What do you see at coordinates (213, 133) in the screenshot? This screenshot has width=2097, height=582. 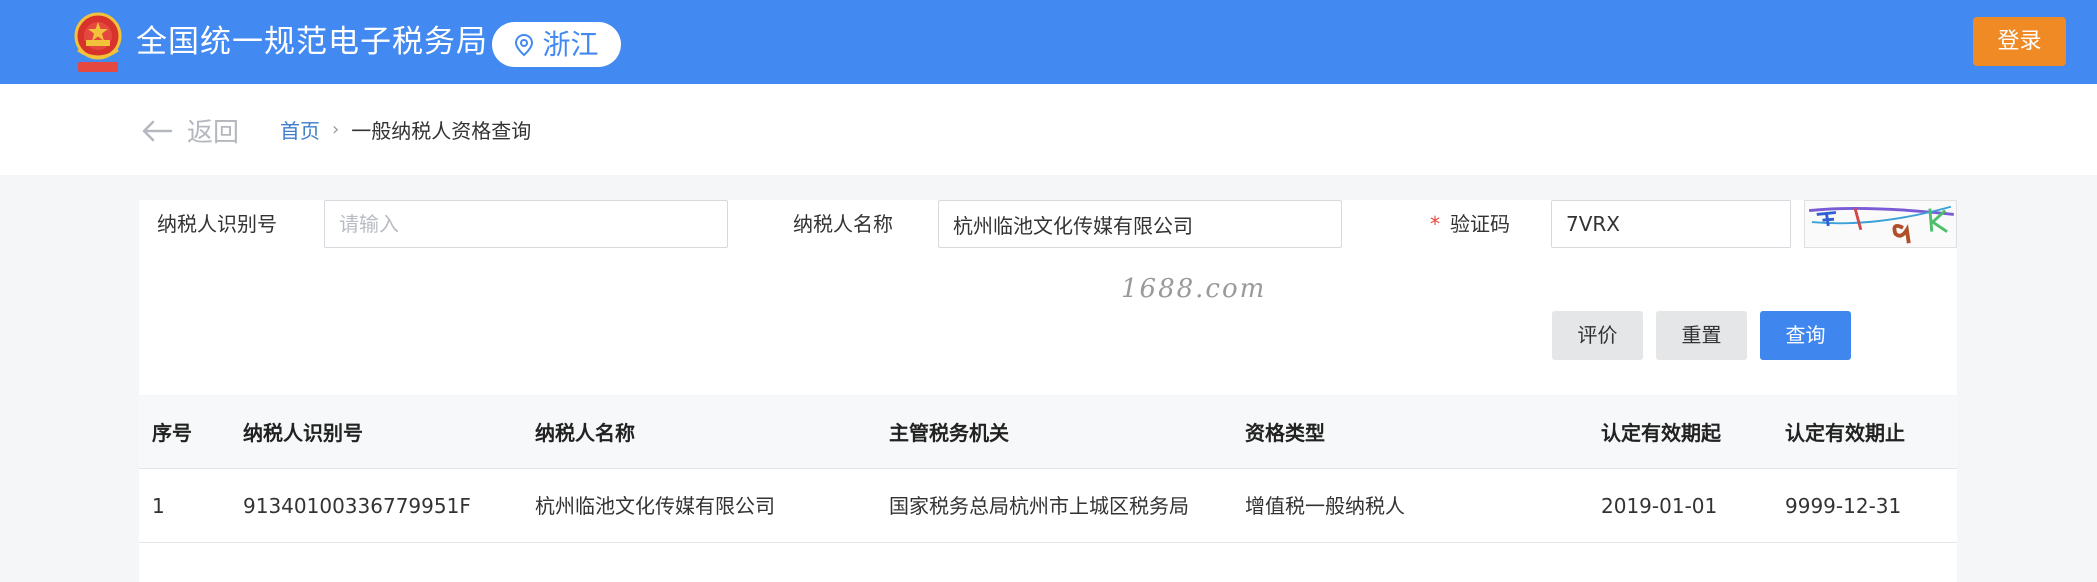 I see `back-label: 返回` at bounding box center [213, 133].